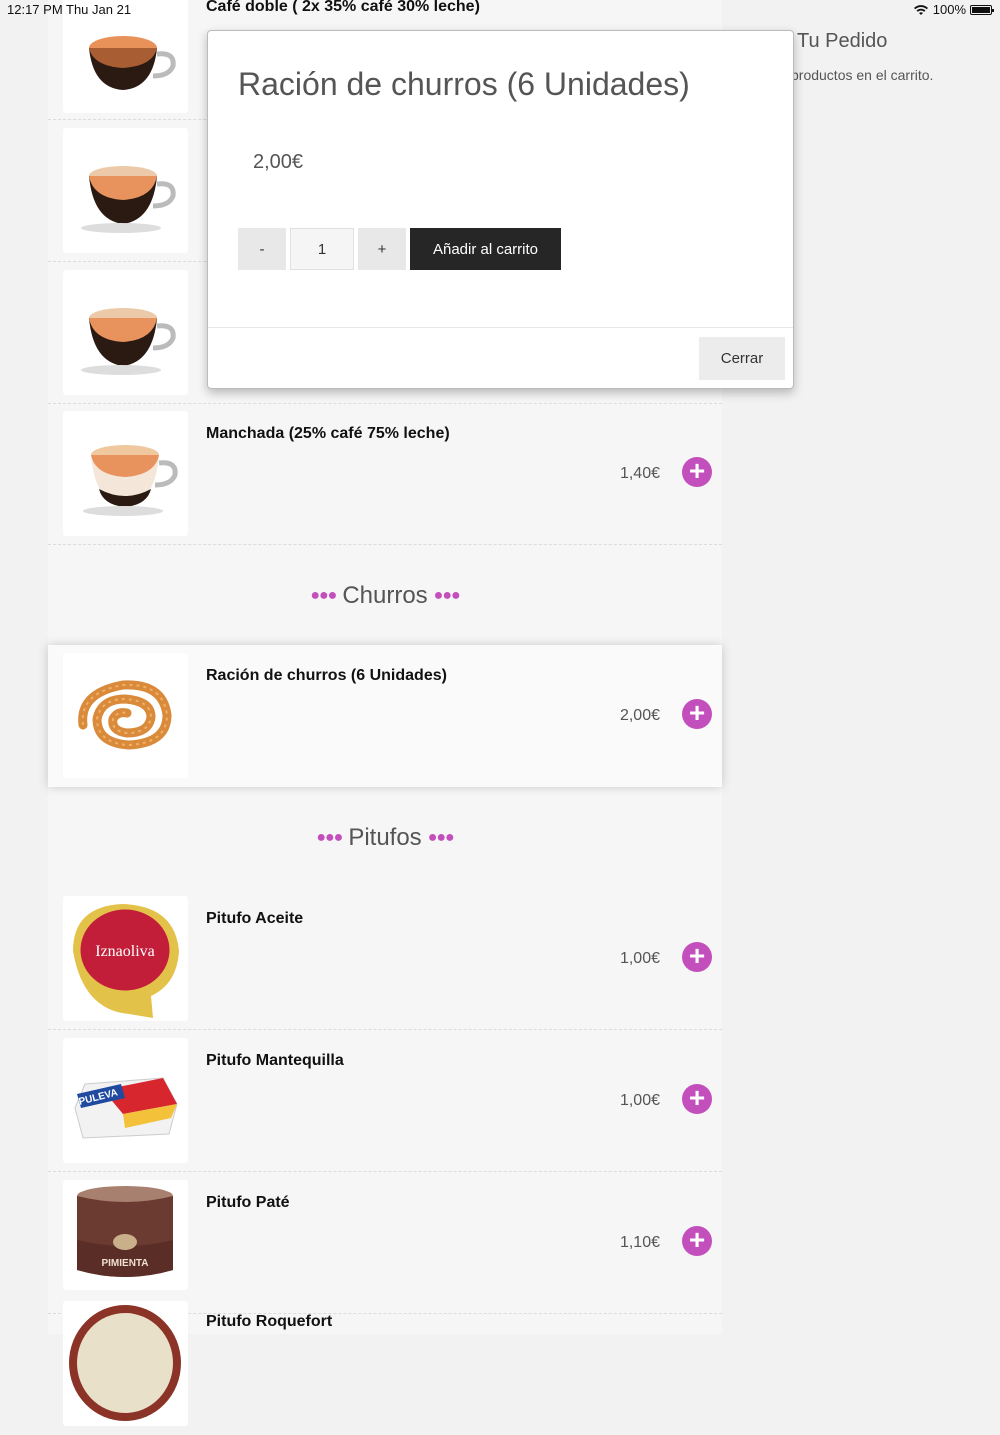 The image size is (1000, 1435). What do you see at coordinates (275, 1060) in the screenshot?
I see `product-name: Pitufo Mantequilla` at bounding box center [275, 1060].